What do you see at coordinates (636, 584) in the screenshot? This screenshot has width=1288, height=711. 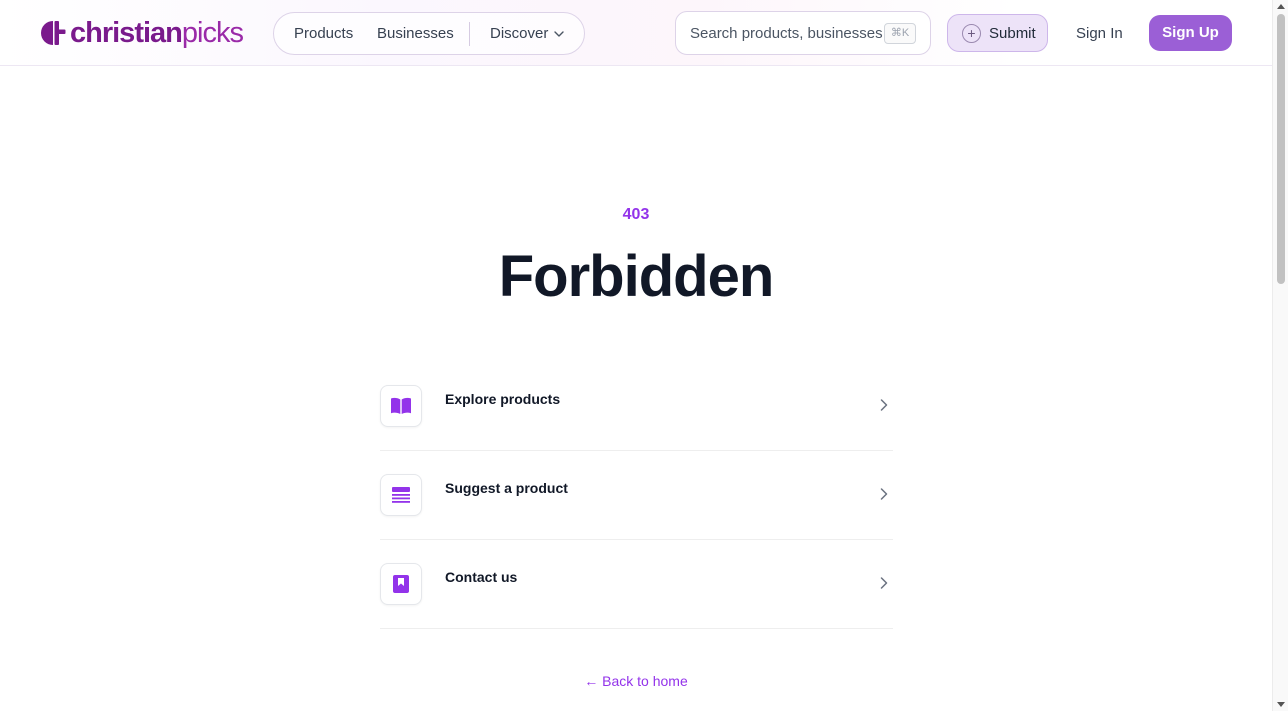 I see `link-contact-us: Contact us` at bounding box center [636, 584].